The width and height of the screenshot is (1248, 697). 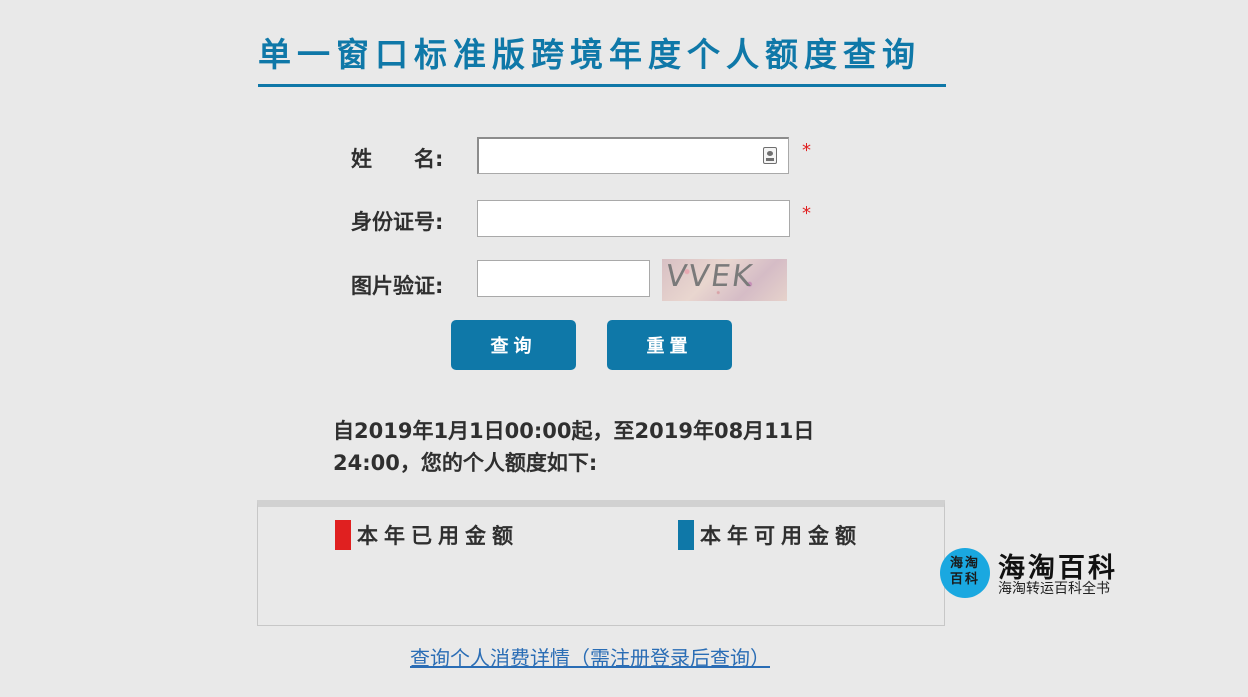 What do you see at coordinates (964, 579) in the screenshot?
I see `watermark-logo-line2: 百科` at bounding box center [964, 579].